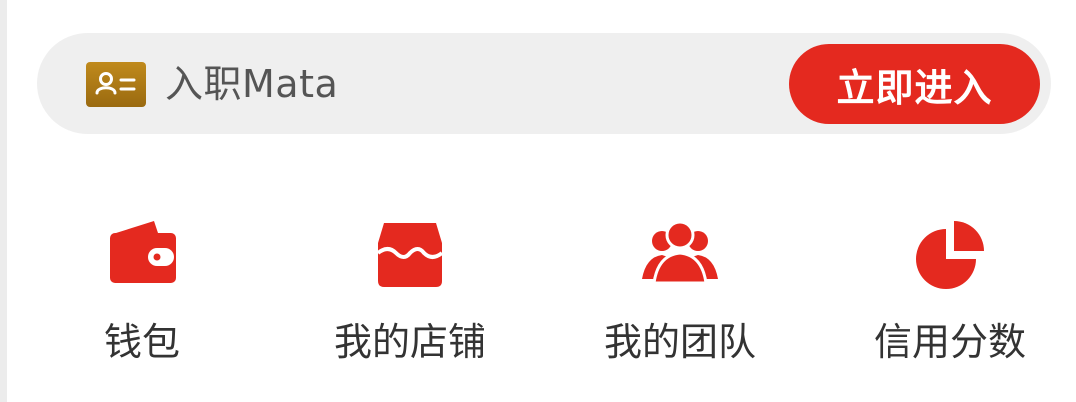 The height and width of the screenshot is (402, 1076). What do you see at coordinates (252, 84) in the screenshot?
I see `banner-title: 入职Mata` at bounding box center [252, 84].